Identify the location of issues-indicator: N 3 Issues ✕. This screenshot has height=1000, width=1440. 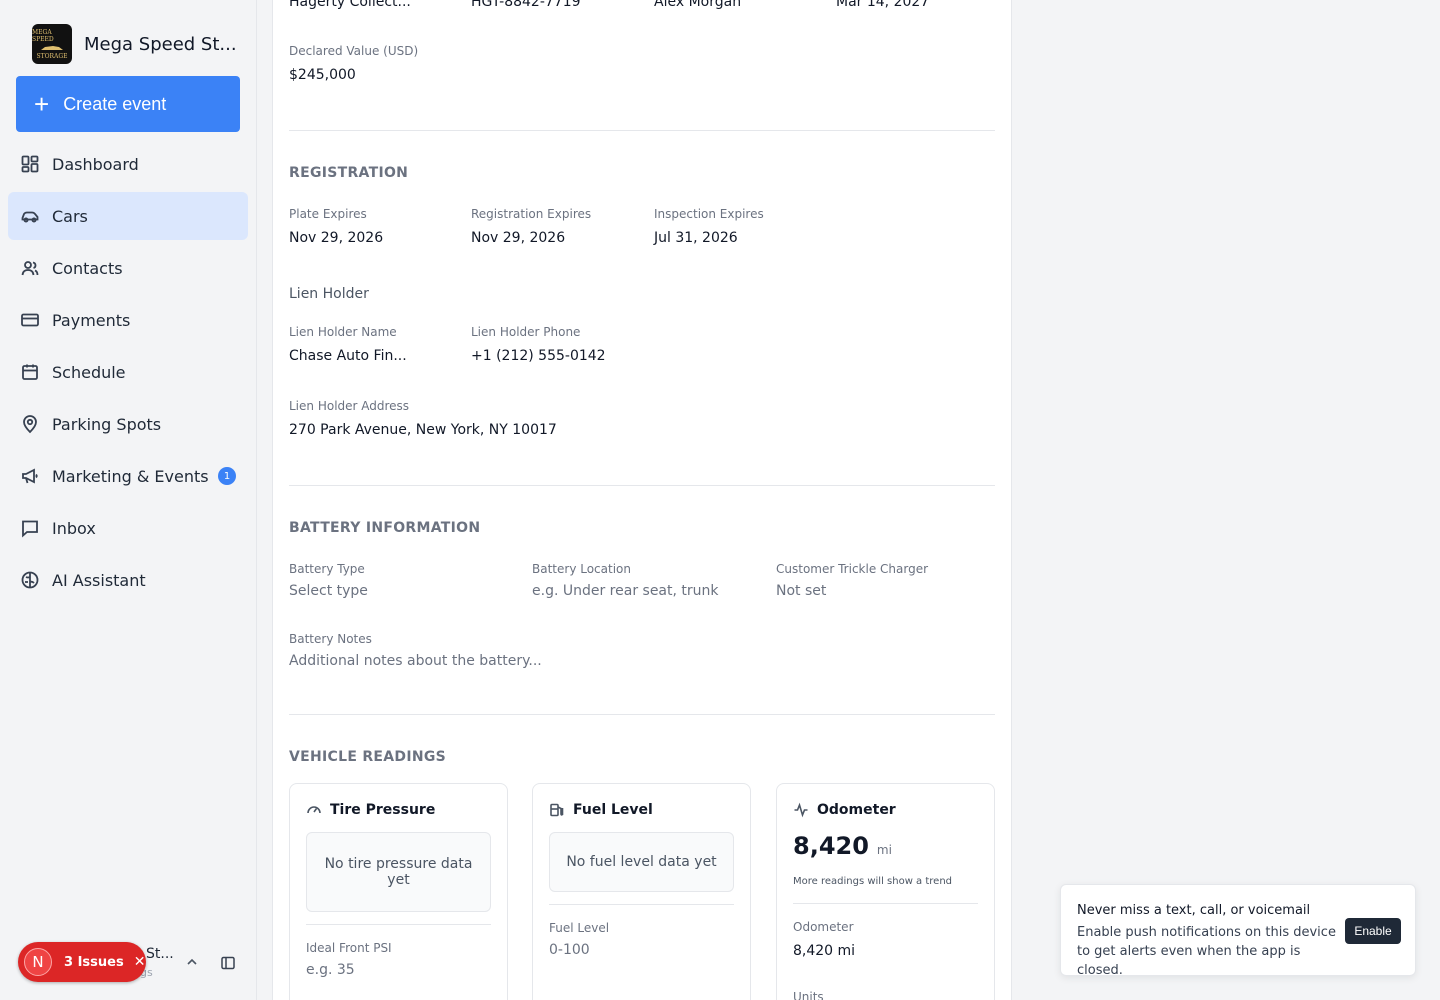
(82, 962).